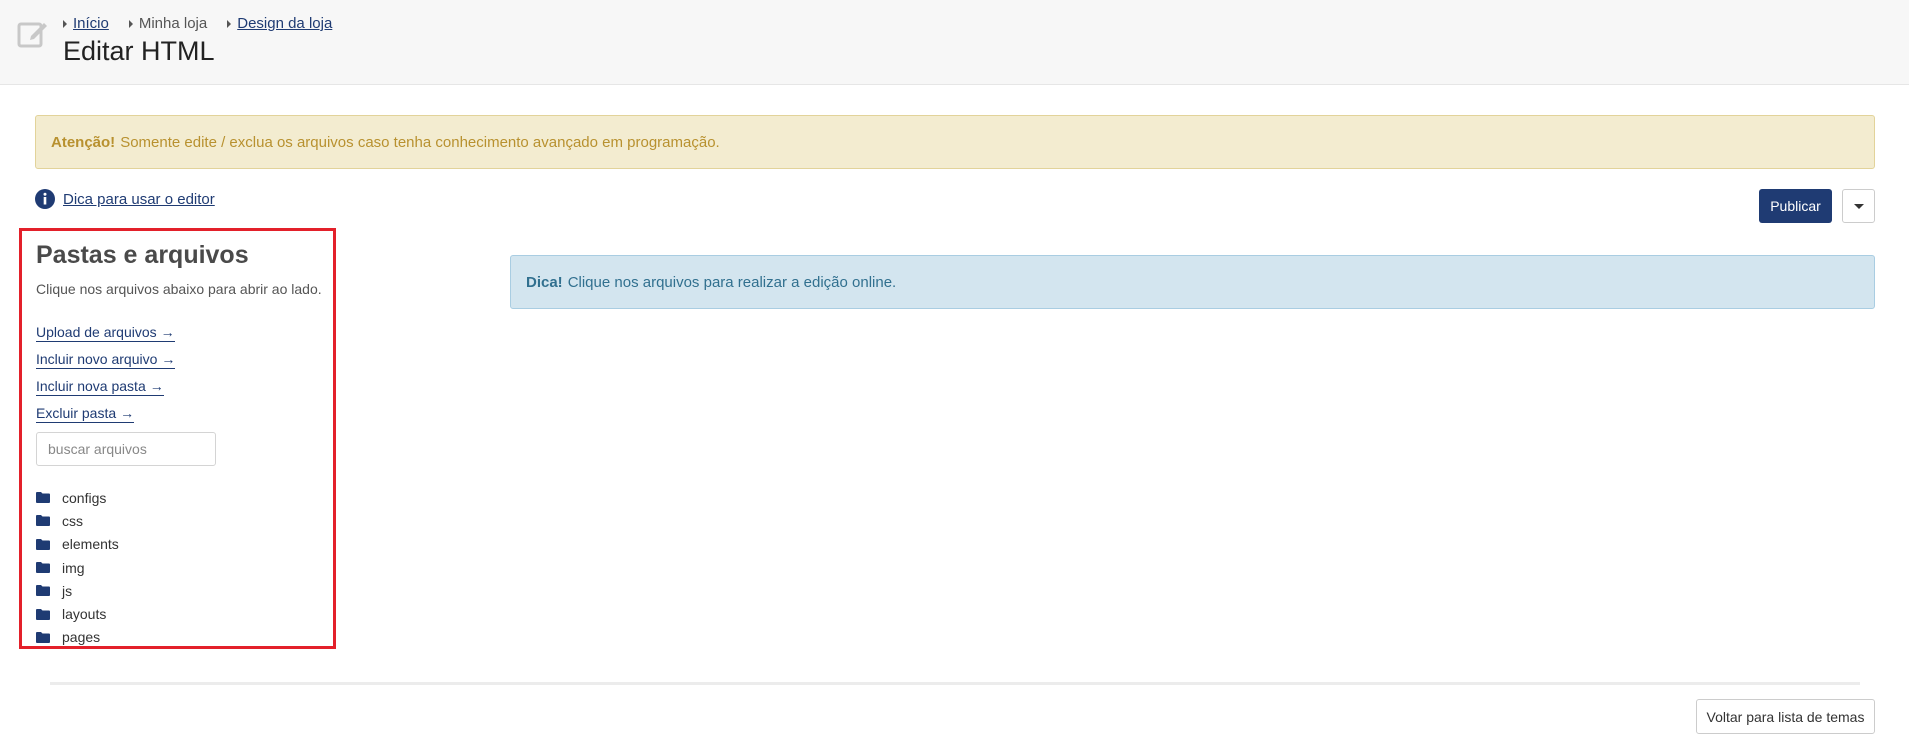 This screenshot has width=1909, height=740. I want to click on folder-item-img: img, so click(77, 567).